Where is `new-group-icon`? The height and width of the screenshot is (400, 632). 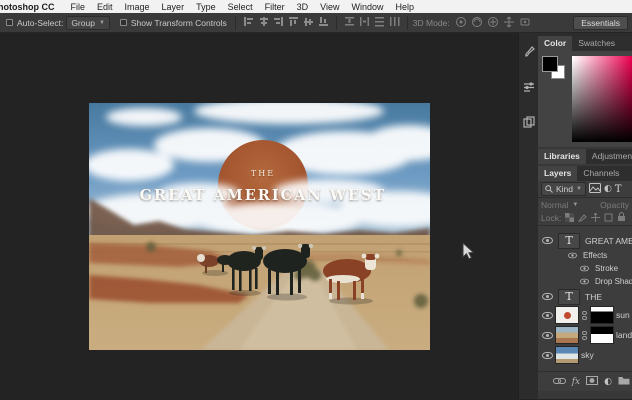
new-group-icon is located at coordinates (624, 381).